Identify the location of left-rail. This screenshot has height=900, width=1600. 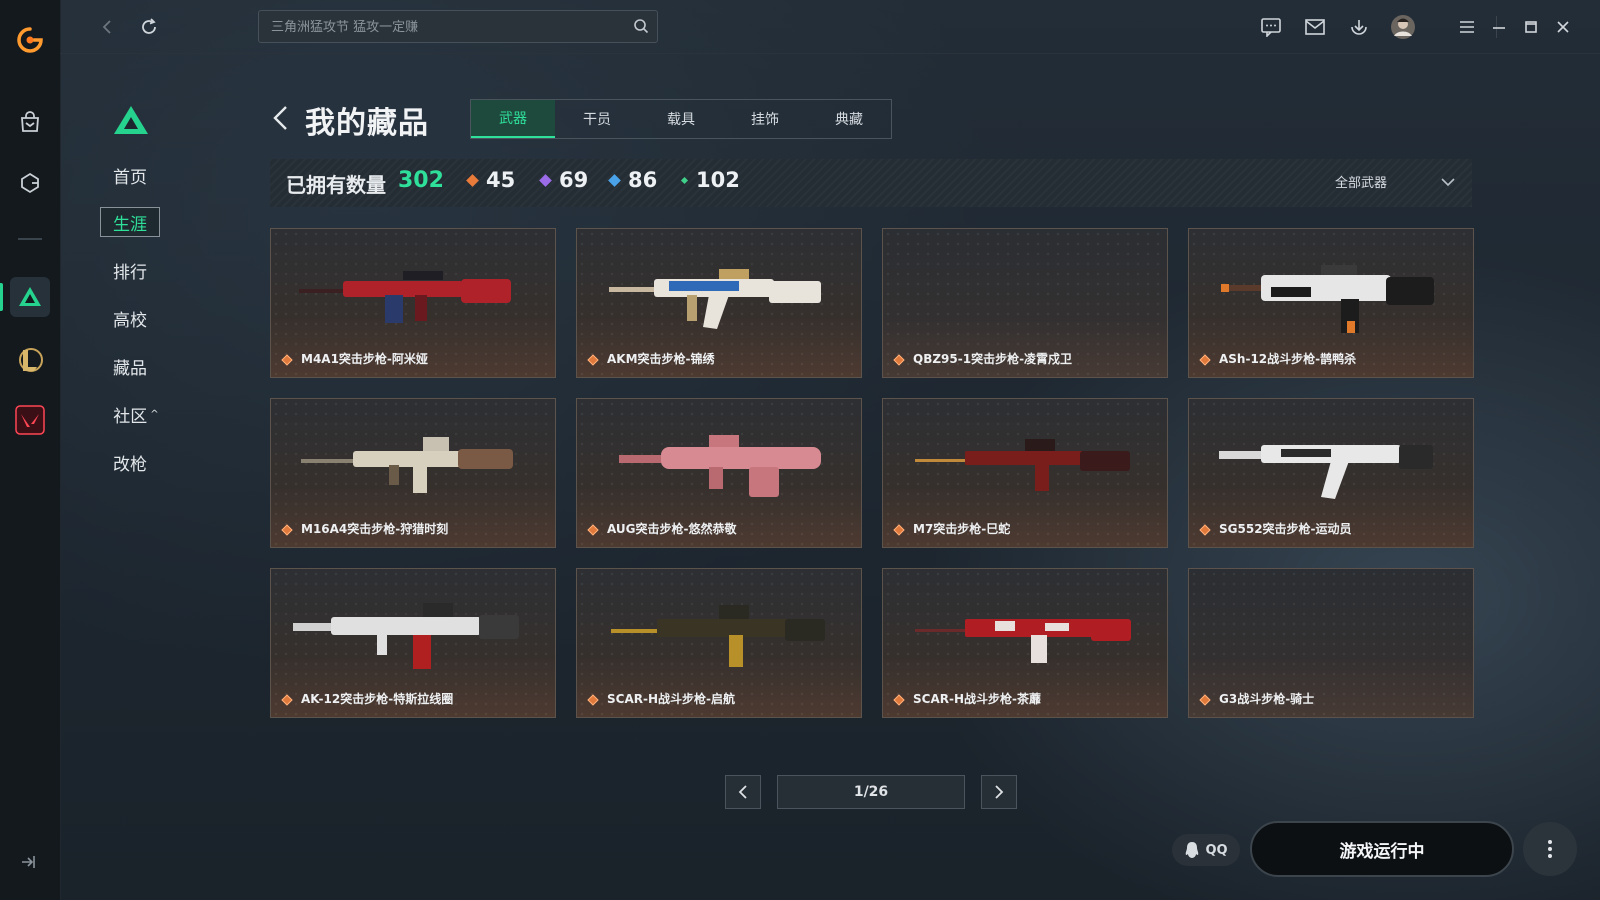
(30, 450).